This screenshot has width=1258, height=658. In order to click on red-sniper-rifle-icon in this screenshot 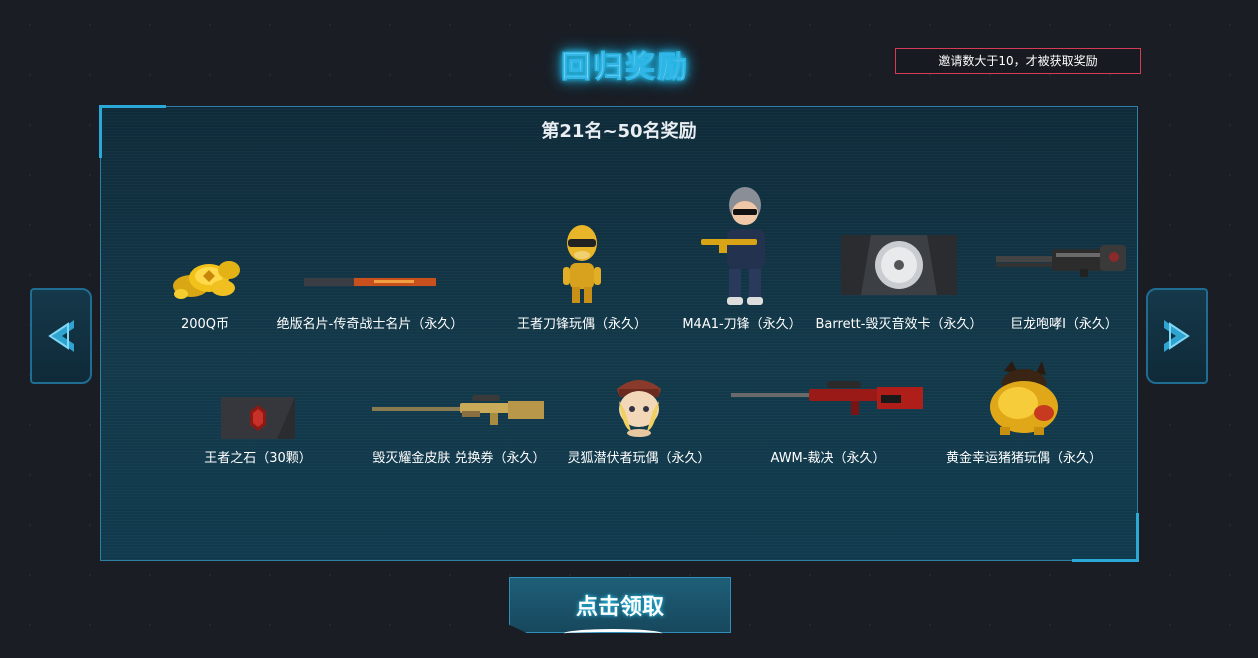, I will do `click(827, 398)`.